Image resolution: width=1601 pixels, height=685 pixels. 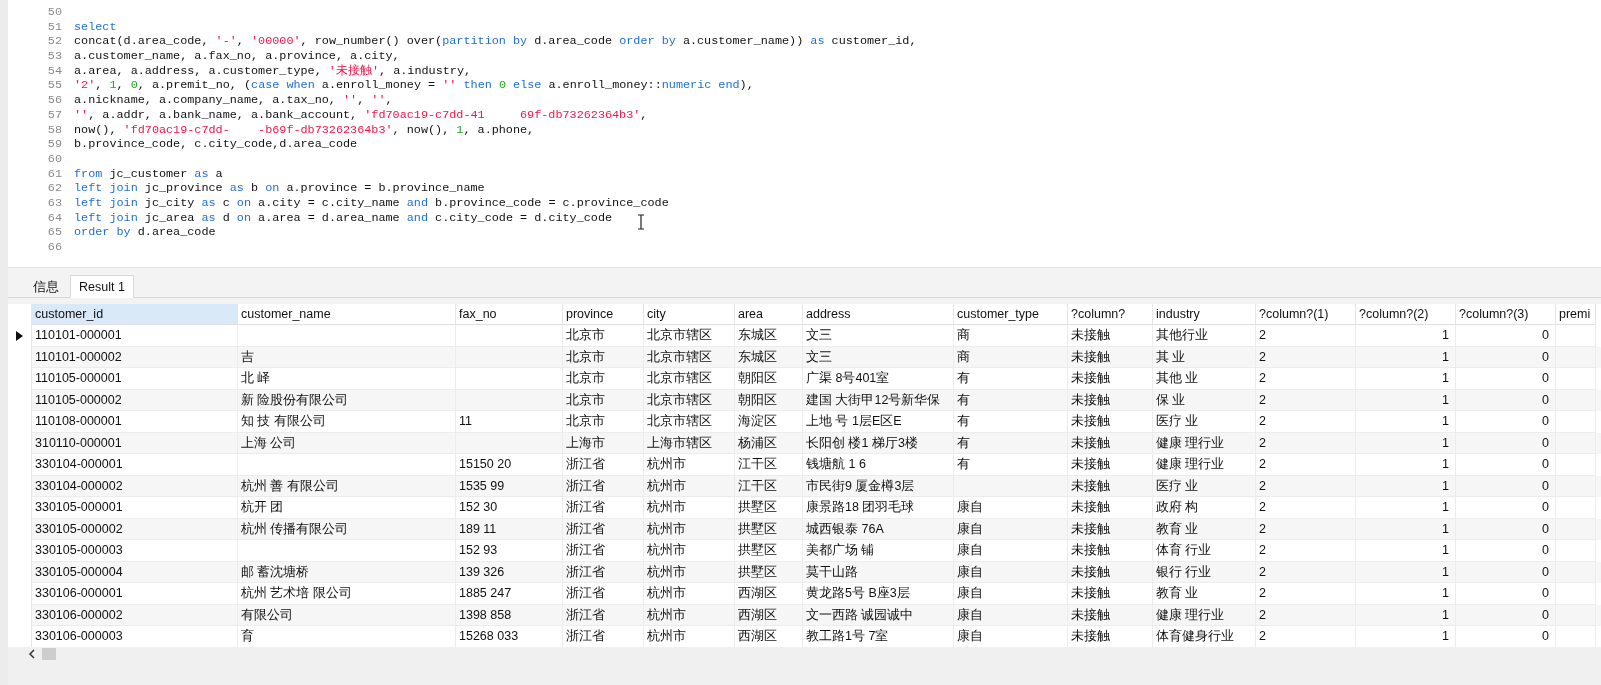 What do you see at coordinates (361, 115) in the screenshot?
I see `code-line: '', a.addr, a.bank_name, a.bank_account, 'fd70ac19-c7dd-41 69f-db73262364b3',` at bounding box center [361, 115].